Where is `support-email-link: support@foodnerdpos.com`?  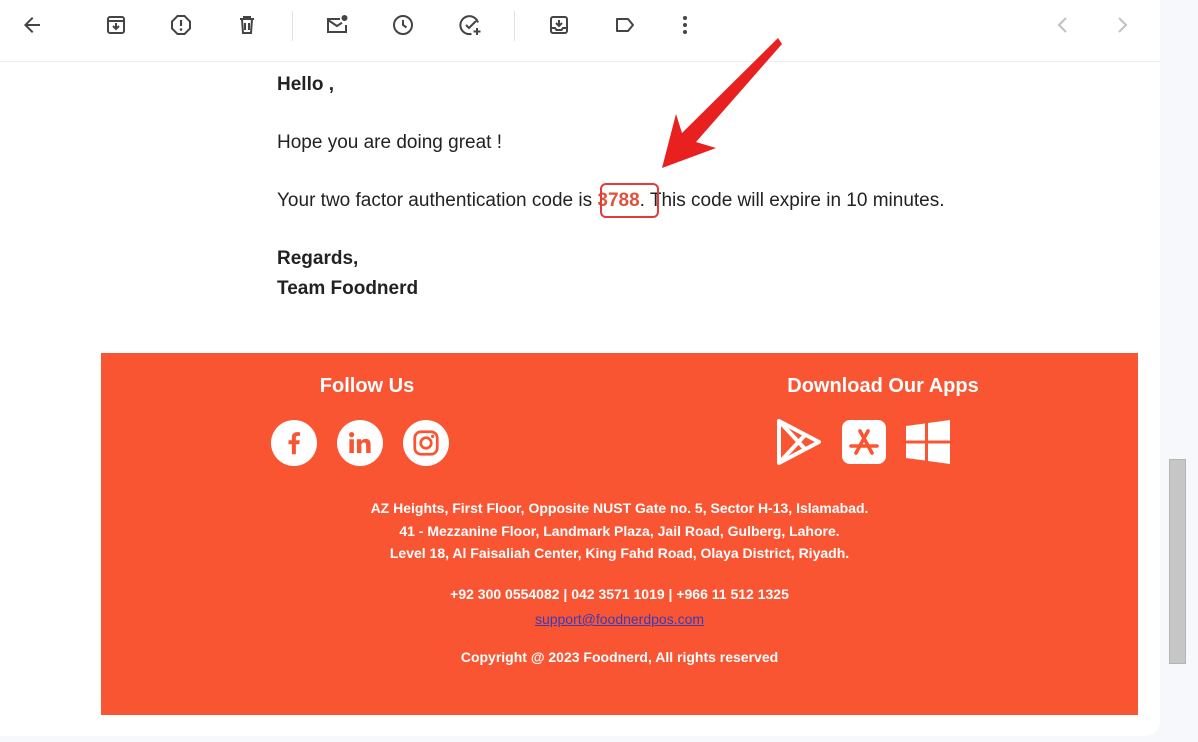 support-email-link: support@foodnerdpos.com is located at coordinates (619, 619).